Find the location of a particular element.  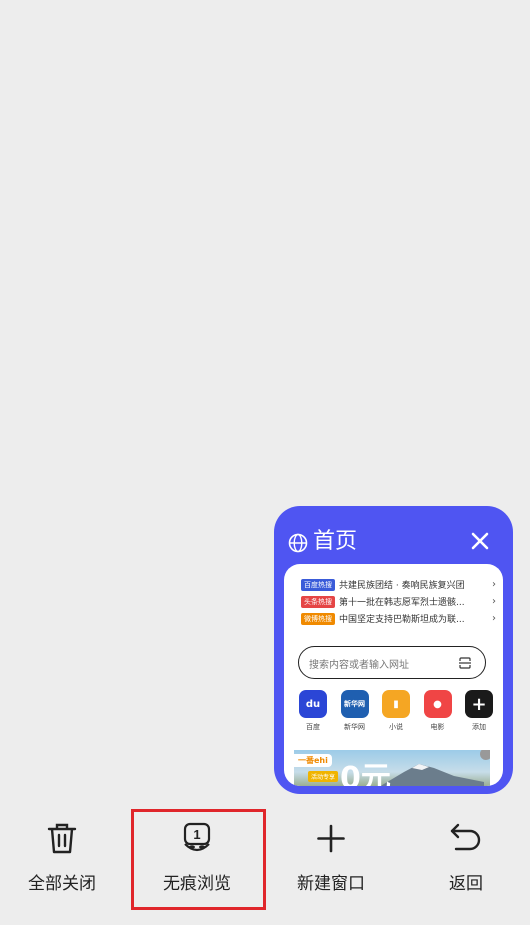

xinhua-icon: 新华网 is located at coordinates (354, 704).